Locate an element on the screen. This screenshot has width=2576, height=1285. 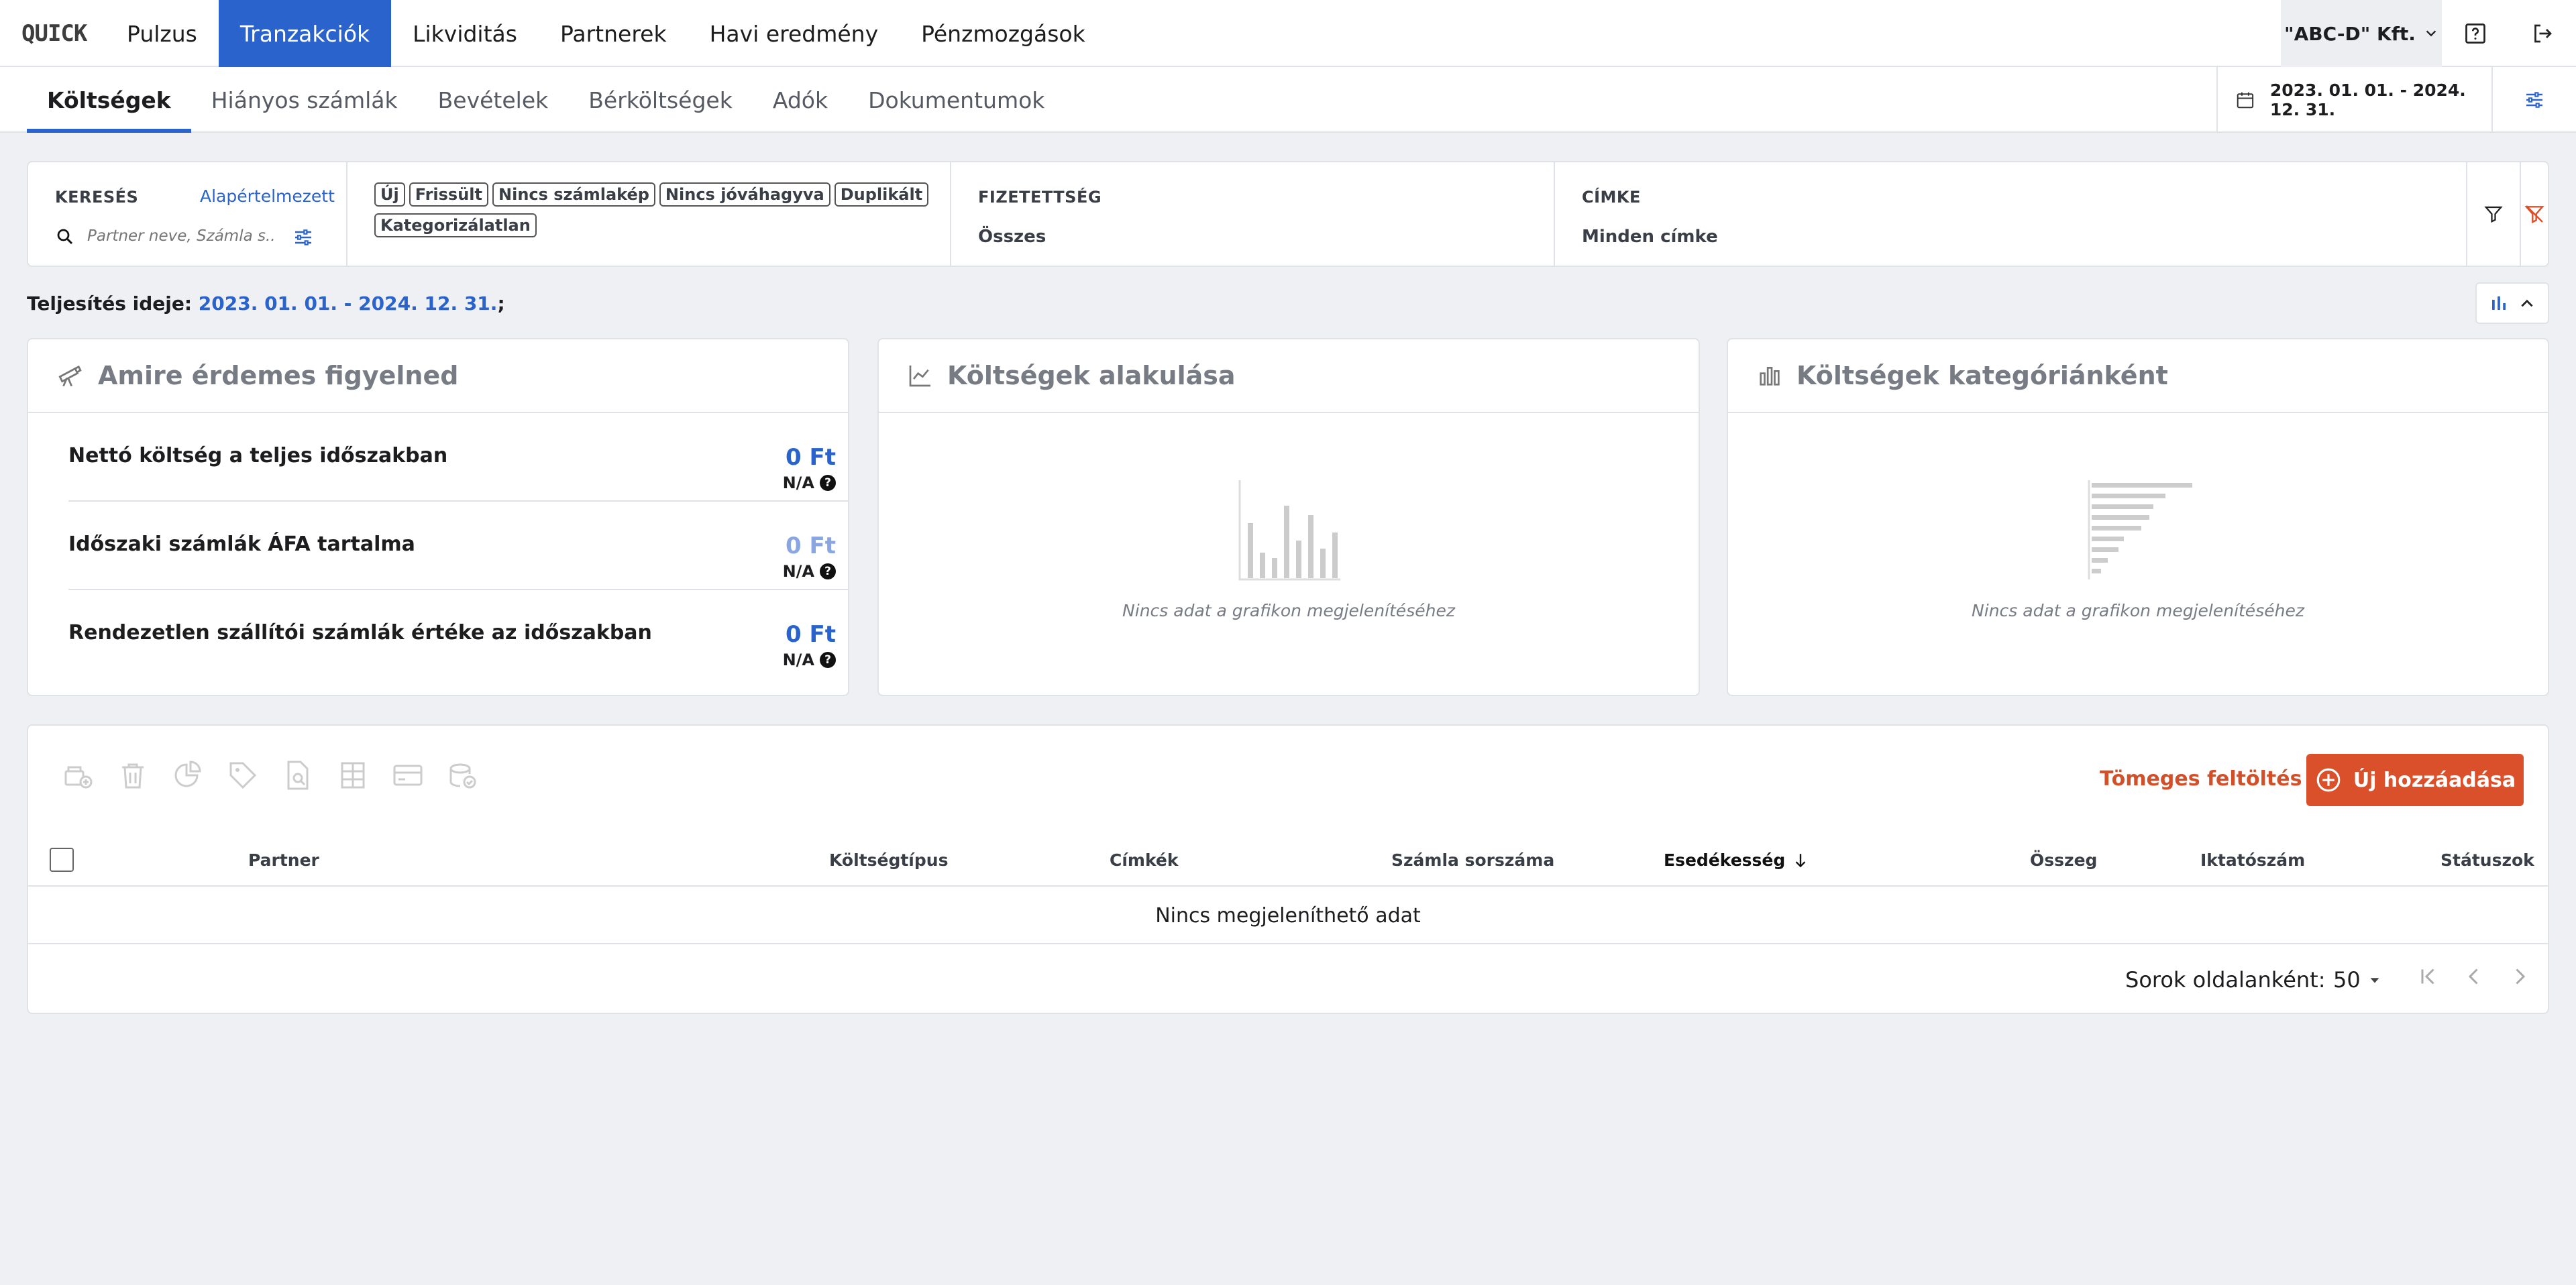
kpi-label: Nettó költség a teljes időszakban is located at coordinates (258, 455).